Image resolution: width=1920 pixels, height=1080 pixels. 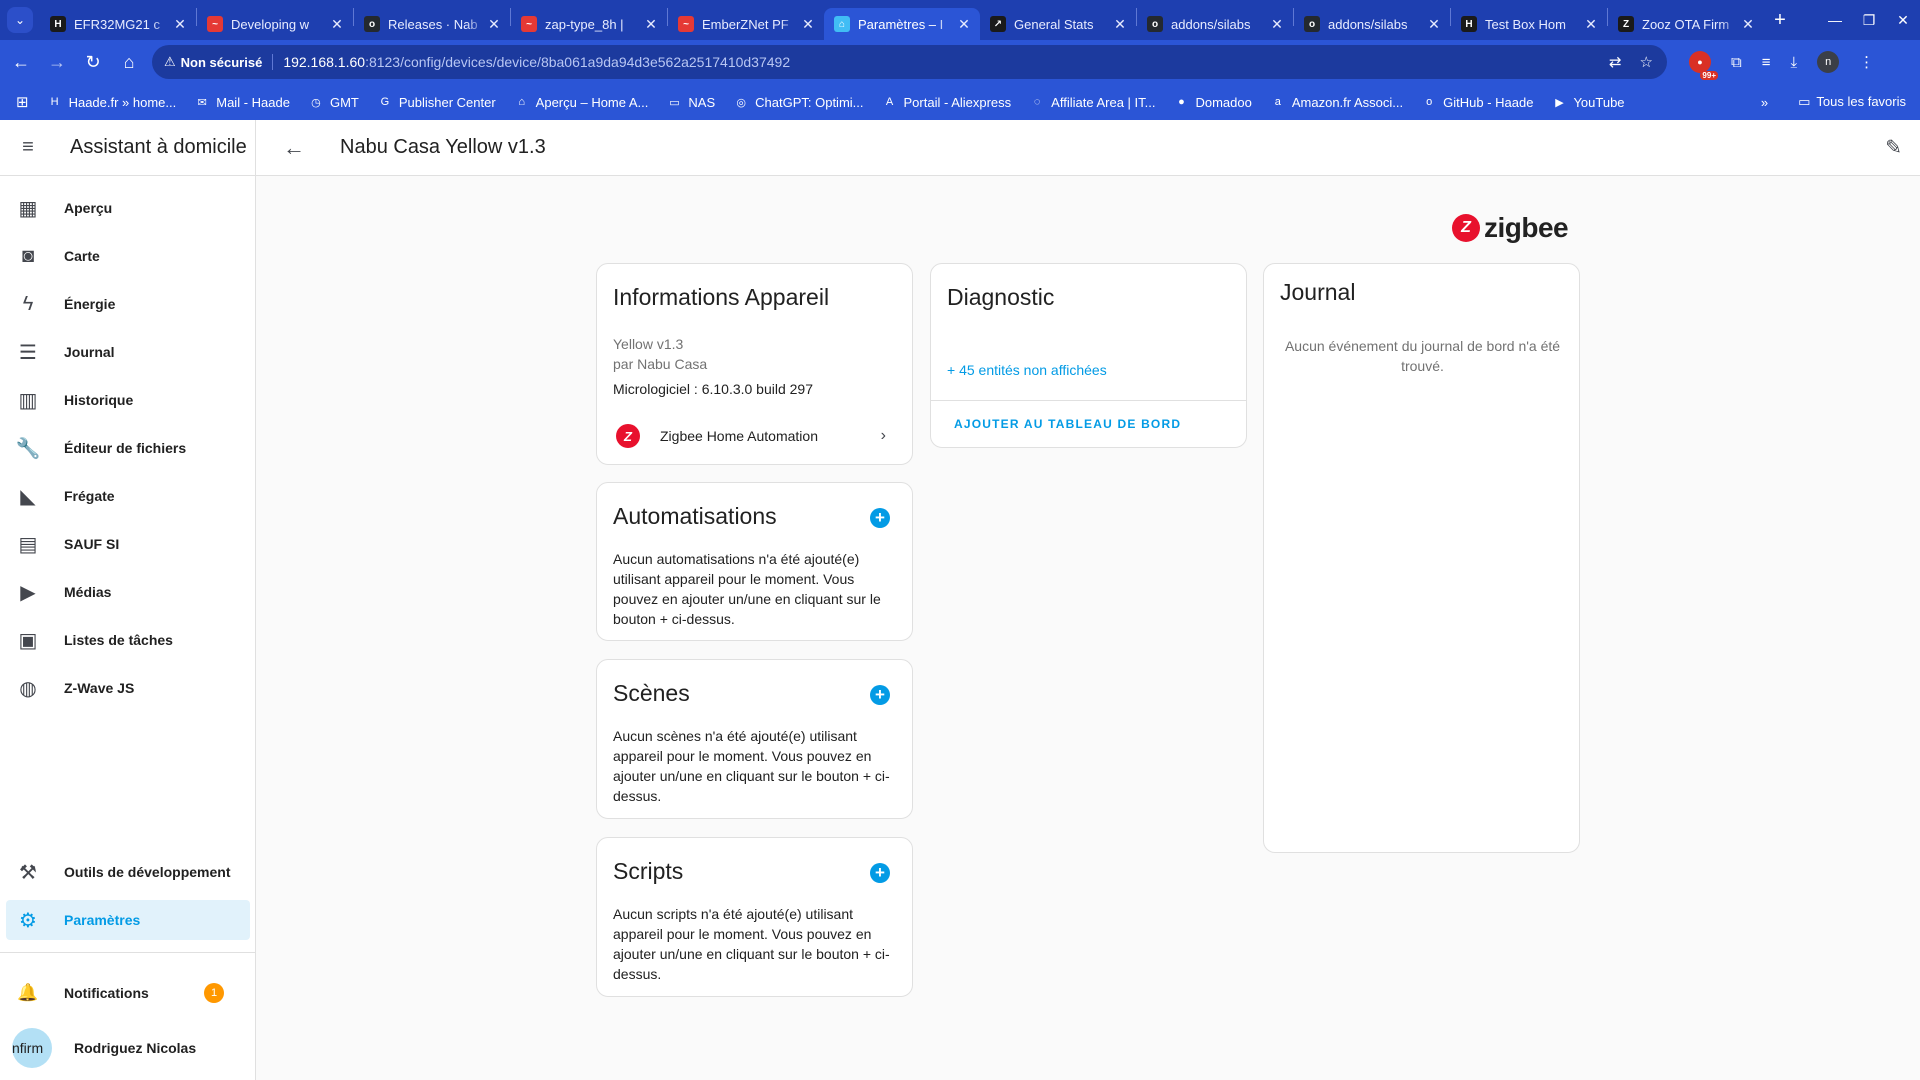 What do you see at coordinates (128, 993) in the screenshot?
I see `sidebar-item-notifications: 🔔 Notifications 1` at bounding box center [128, 993].